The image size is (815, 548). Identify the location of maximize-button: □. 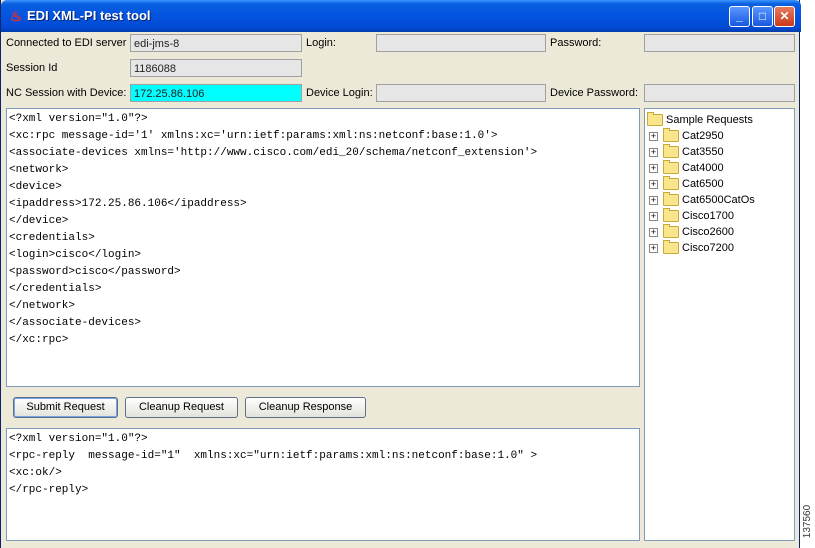
(762, 16).